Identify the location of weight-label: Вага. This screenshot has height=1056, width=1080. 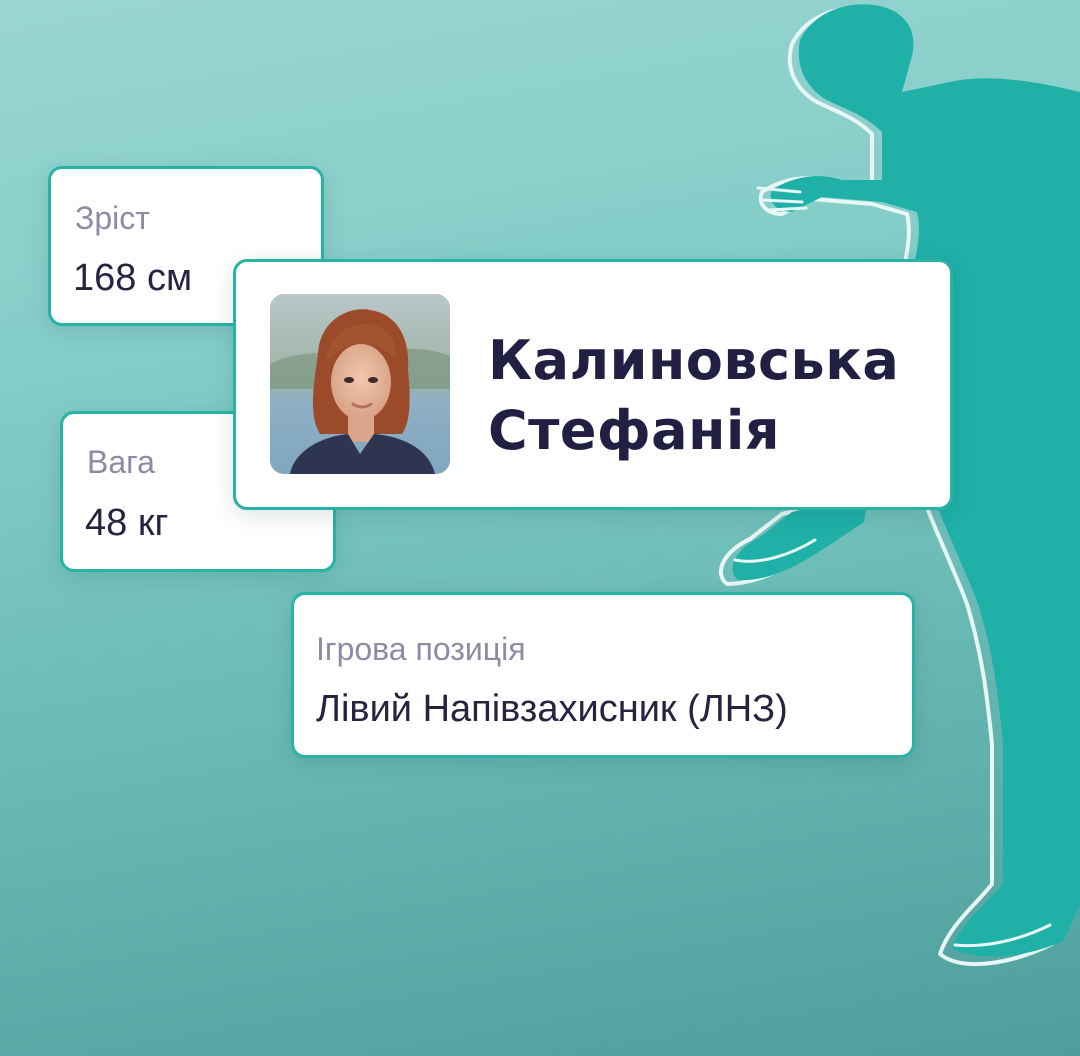
(121, 462).